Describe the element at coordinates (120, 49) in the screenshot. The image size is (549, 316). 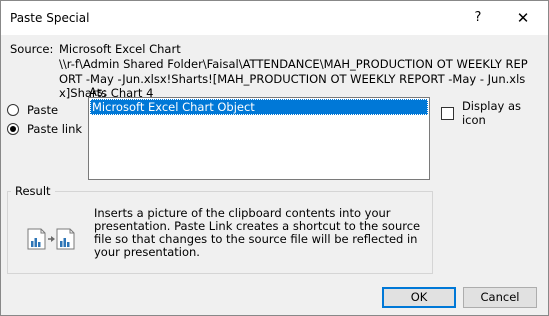
I see `source-name: Microsoft Excel Chart` at that location.